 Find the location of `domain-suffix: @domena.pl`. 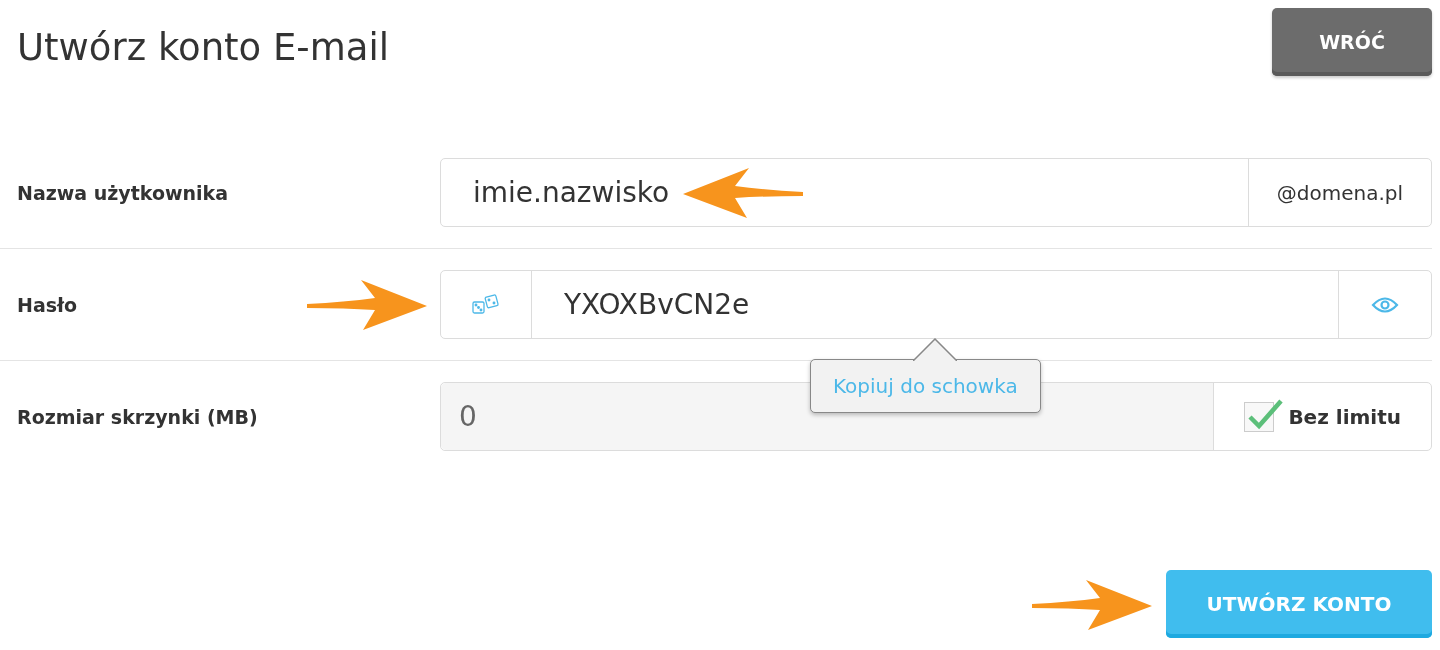

domain-suffix: @domena.pl is located at coordinates (1339, 192).